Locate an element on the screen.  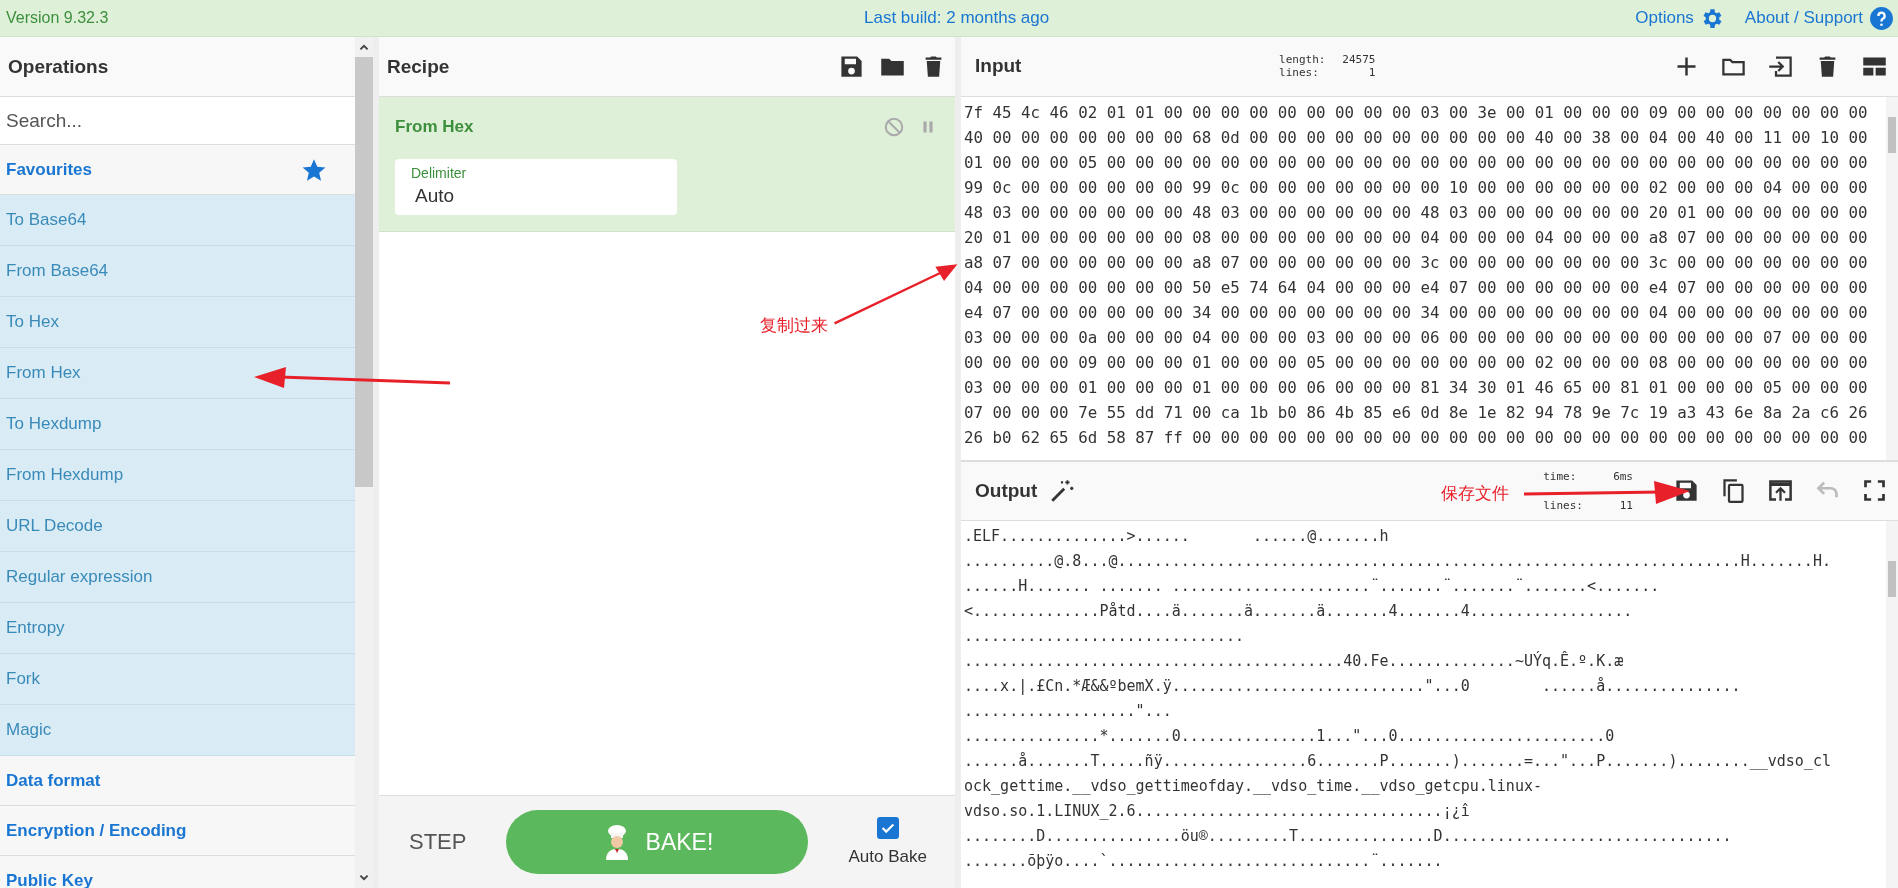
hex-line: 7f 45 4c 46 02 01 01 00 00 00 00 00 00 00 00 00 03 00 3e 00 01 00 00 00 09 00 00 00 00 00 00 00 is located at coordinates (1416, 112).